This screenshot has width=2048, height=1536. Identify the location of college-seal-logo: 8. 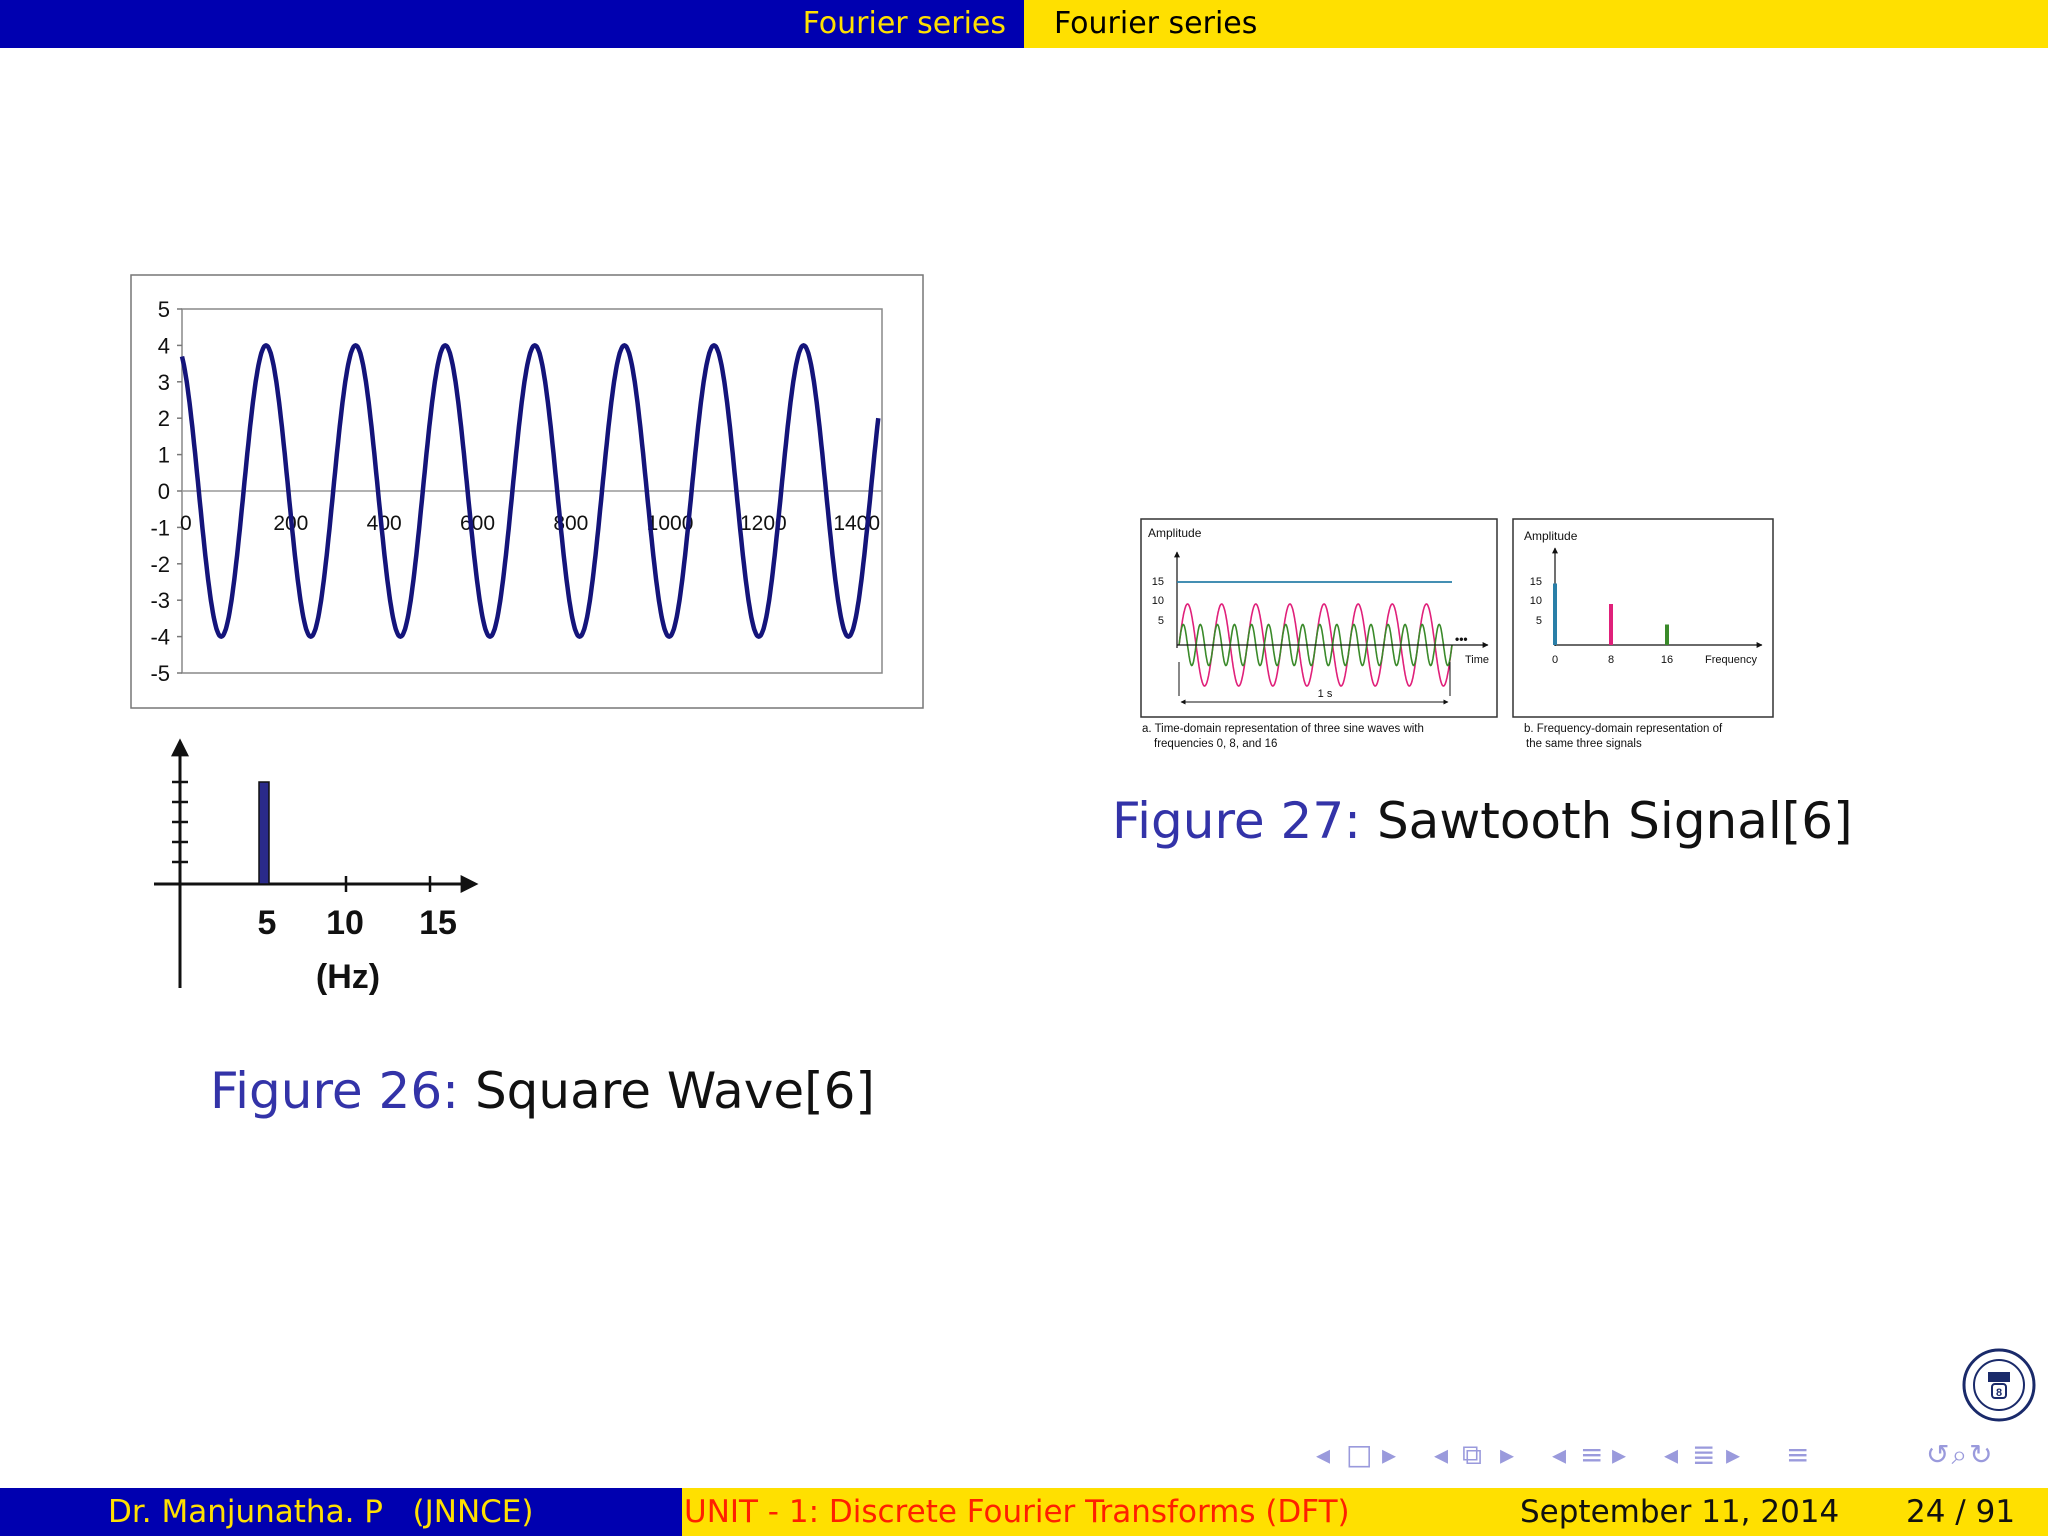
(1999, 1385).